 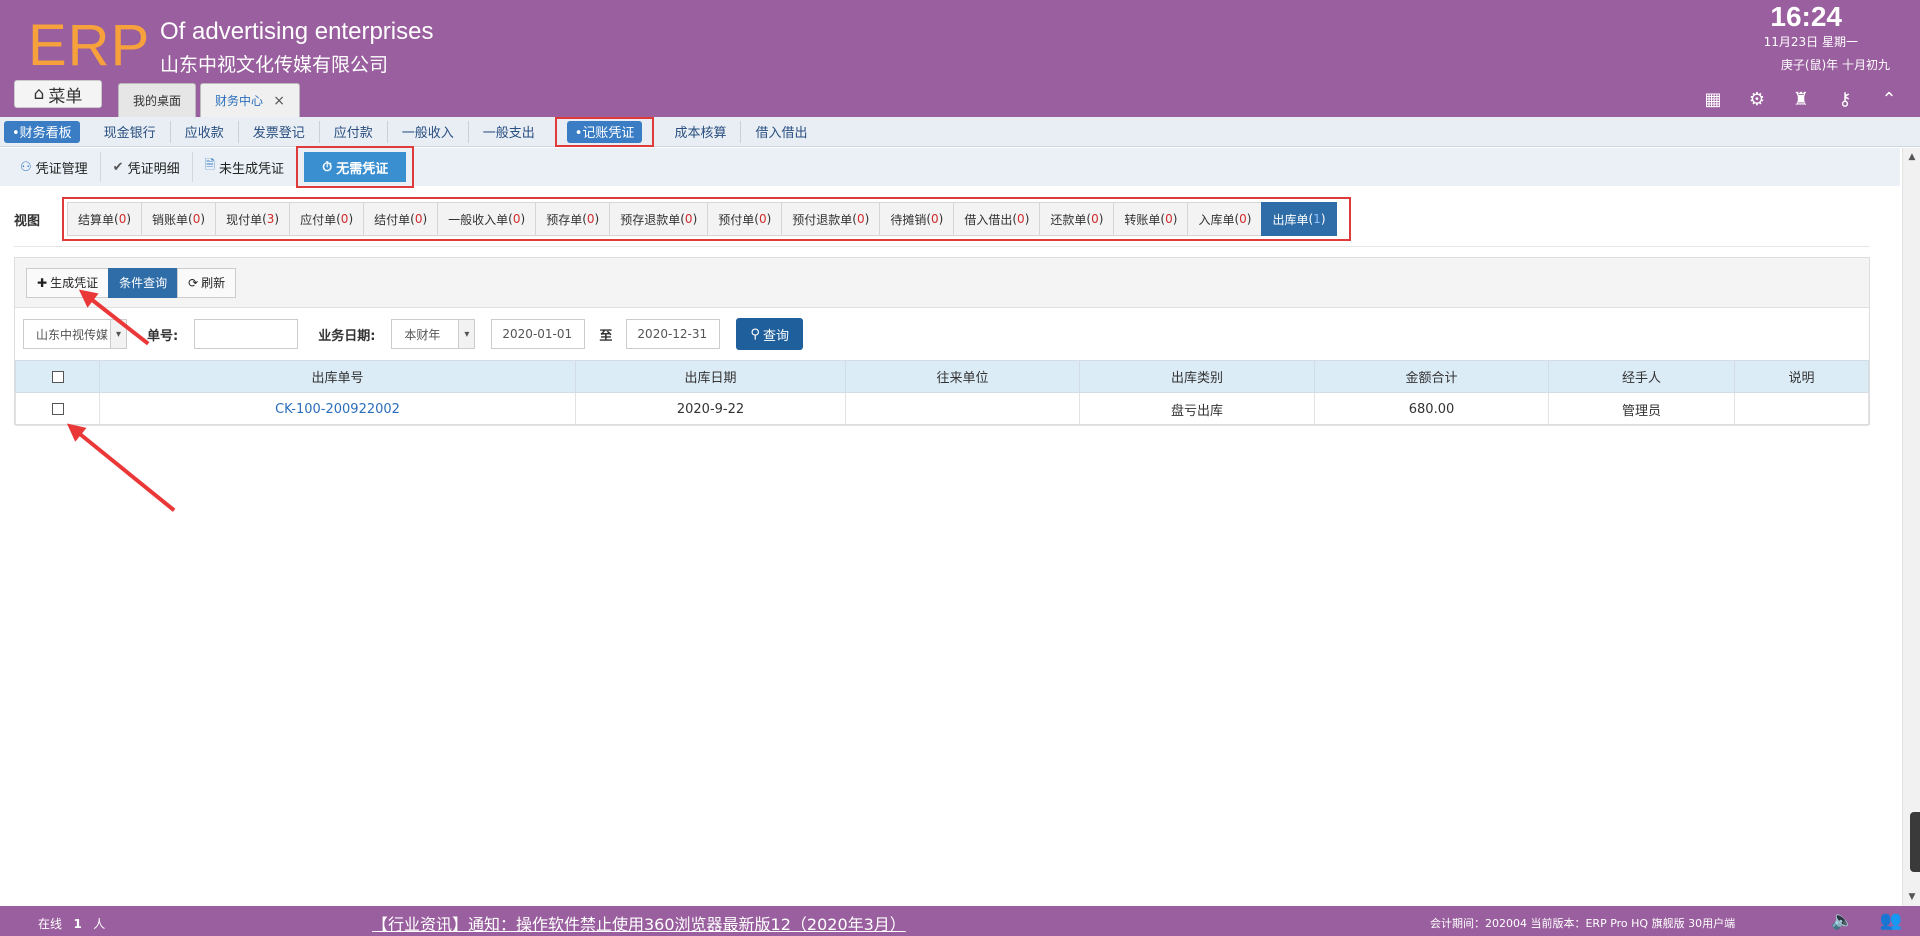 What do you see at coordinates (1845, 99) in the screenshot?
I see `key-icon: ⚷` at bounding box center [1845, 99].